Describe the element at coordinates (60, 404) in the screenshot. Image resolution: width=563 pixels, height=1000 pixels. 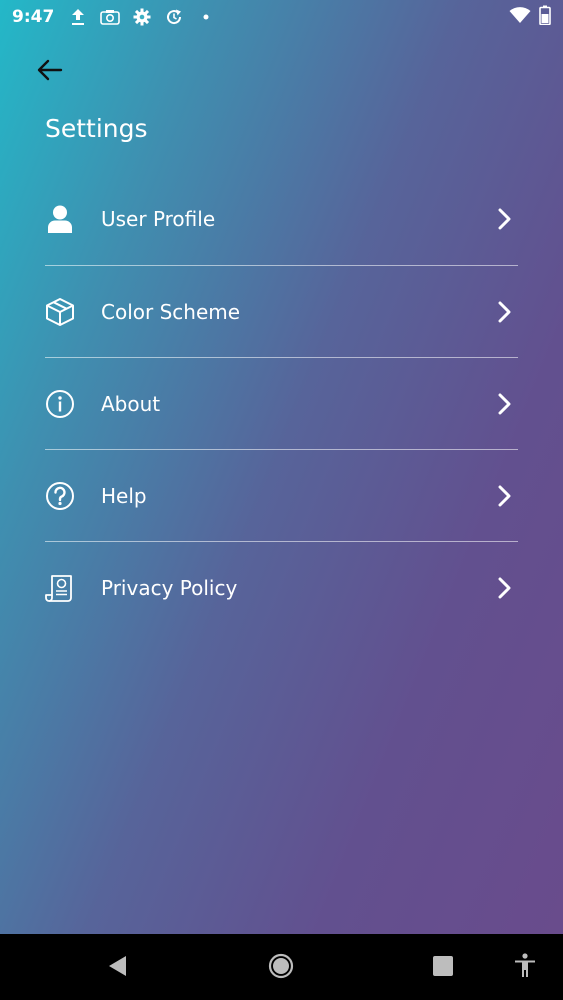
I see `info-icon` at that location.